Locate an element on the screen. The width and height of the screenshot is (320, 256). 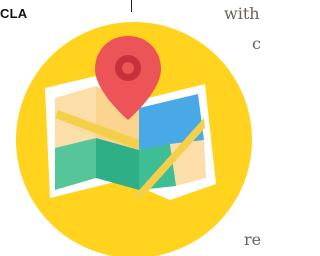
map-panel-right-tan is located at coordinates (188, 163).